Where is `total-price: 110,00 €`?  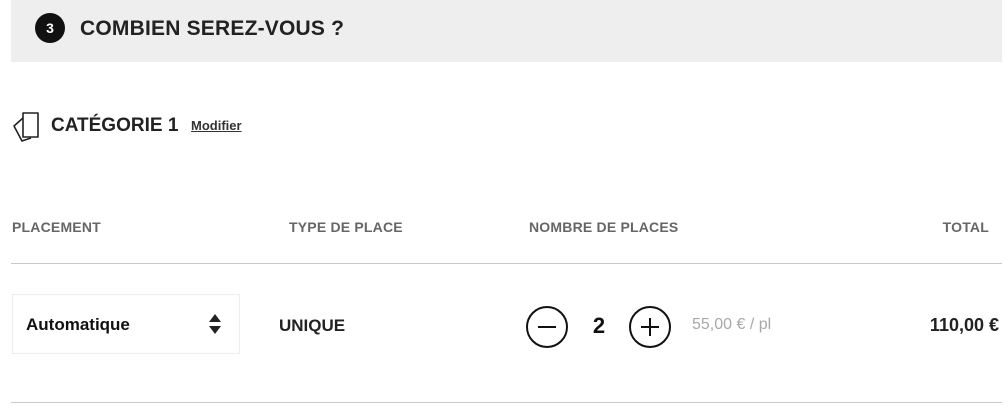
total-price: 110,00 € is located at coordinates (964, 325).